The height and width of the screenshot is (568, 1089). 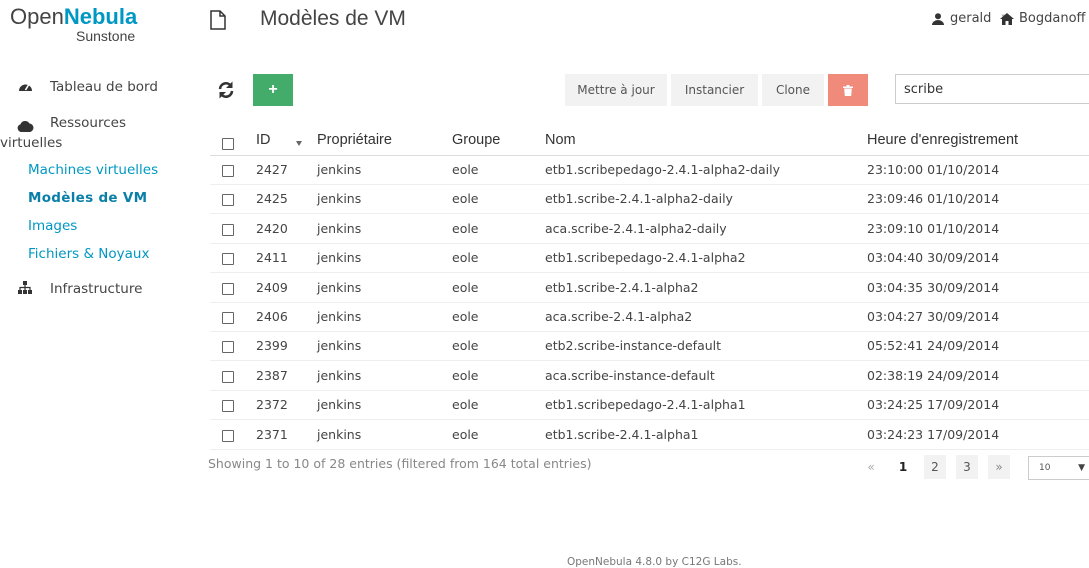 What do you see at coordinates (992, 89) in the screenshot?
I see `search-input` at bounding box center [992, 89].